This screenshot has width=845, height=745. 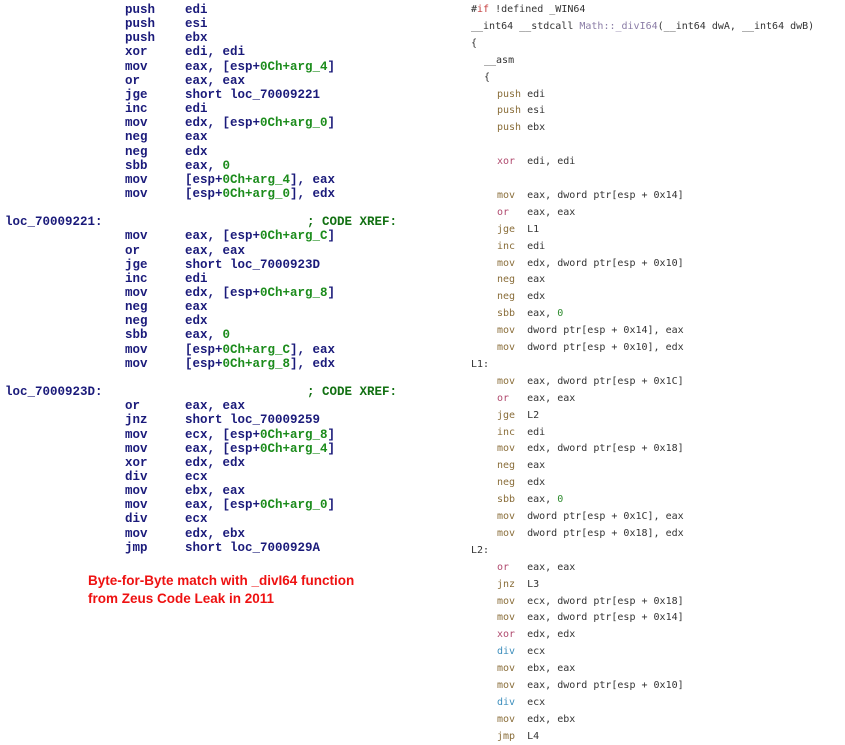 I want to click on code-token: edx, dword ptr[esp + 0x18], so click(x=599, y=449).